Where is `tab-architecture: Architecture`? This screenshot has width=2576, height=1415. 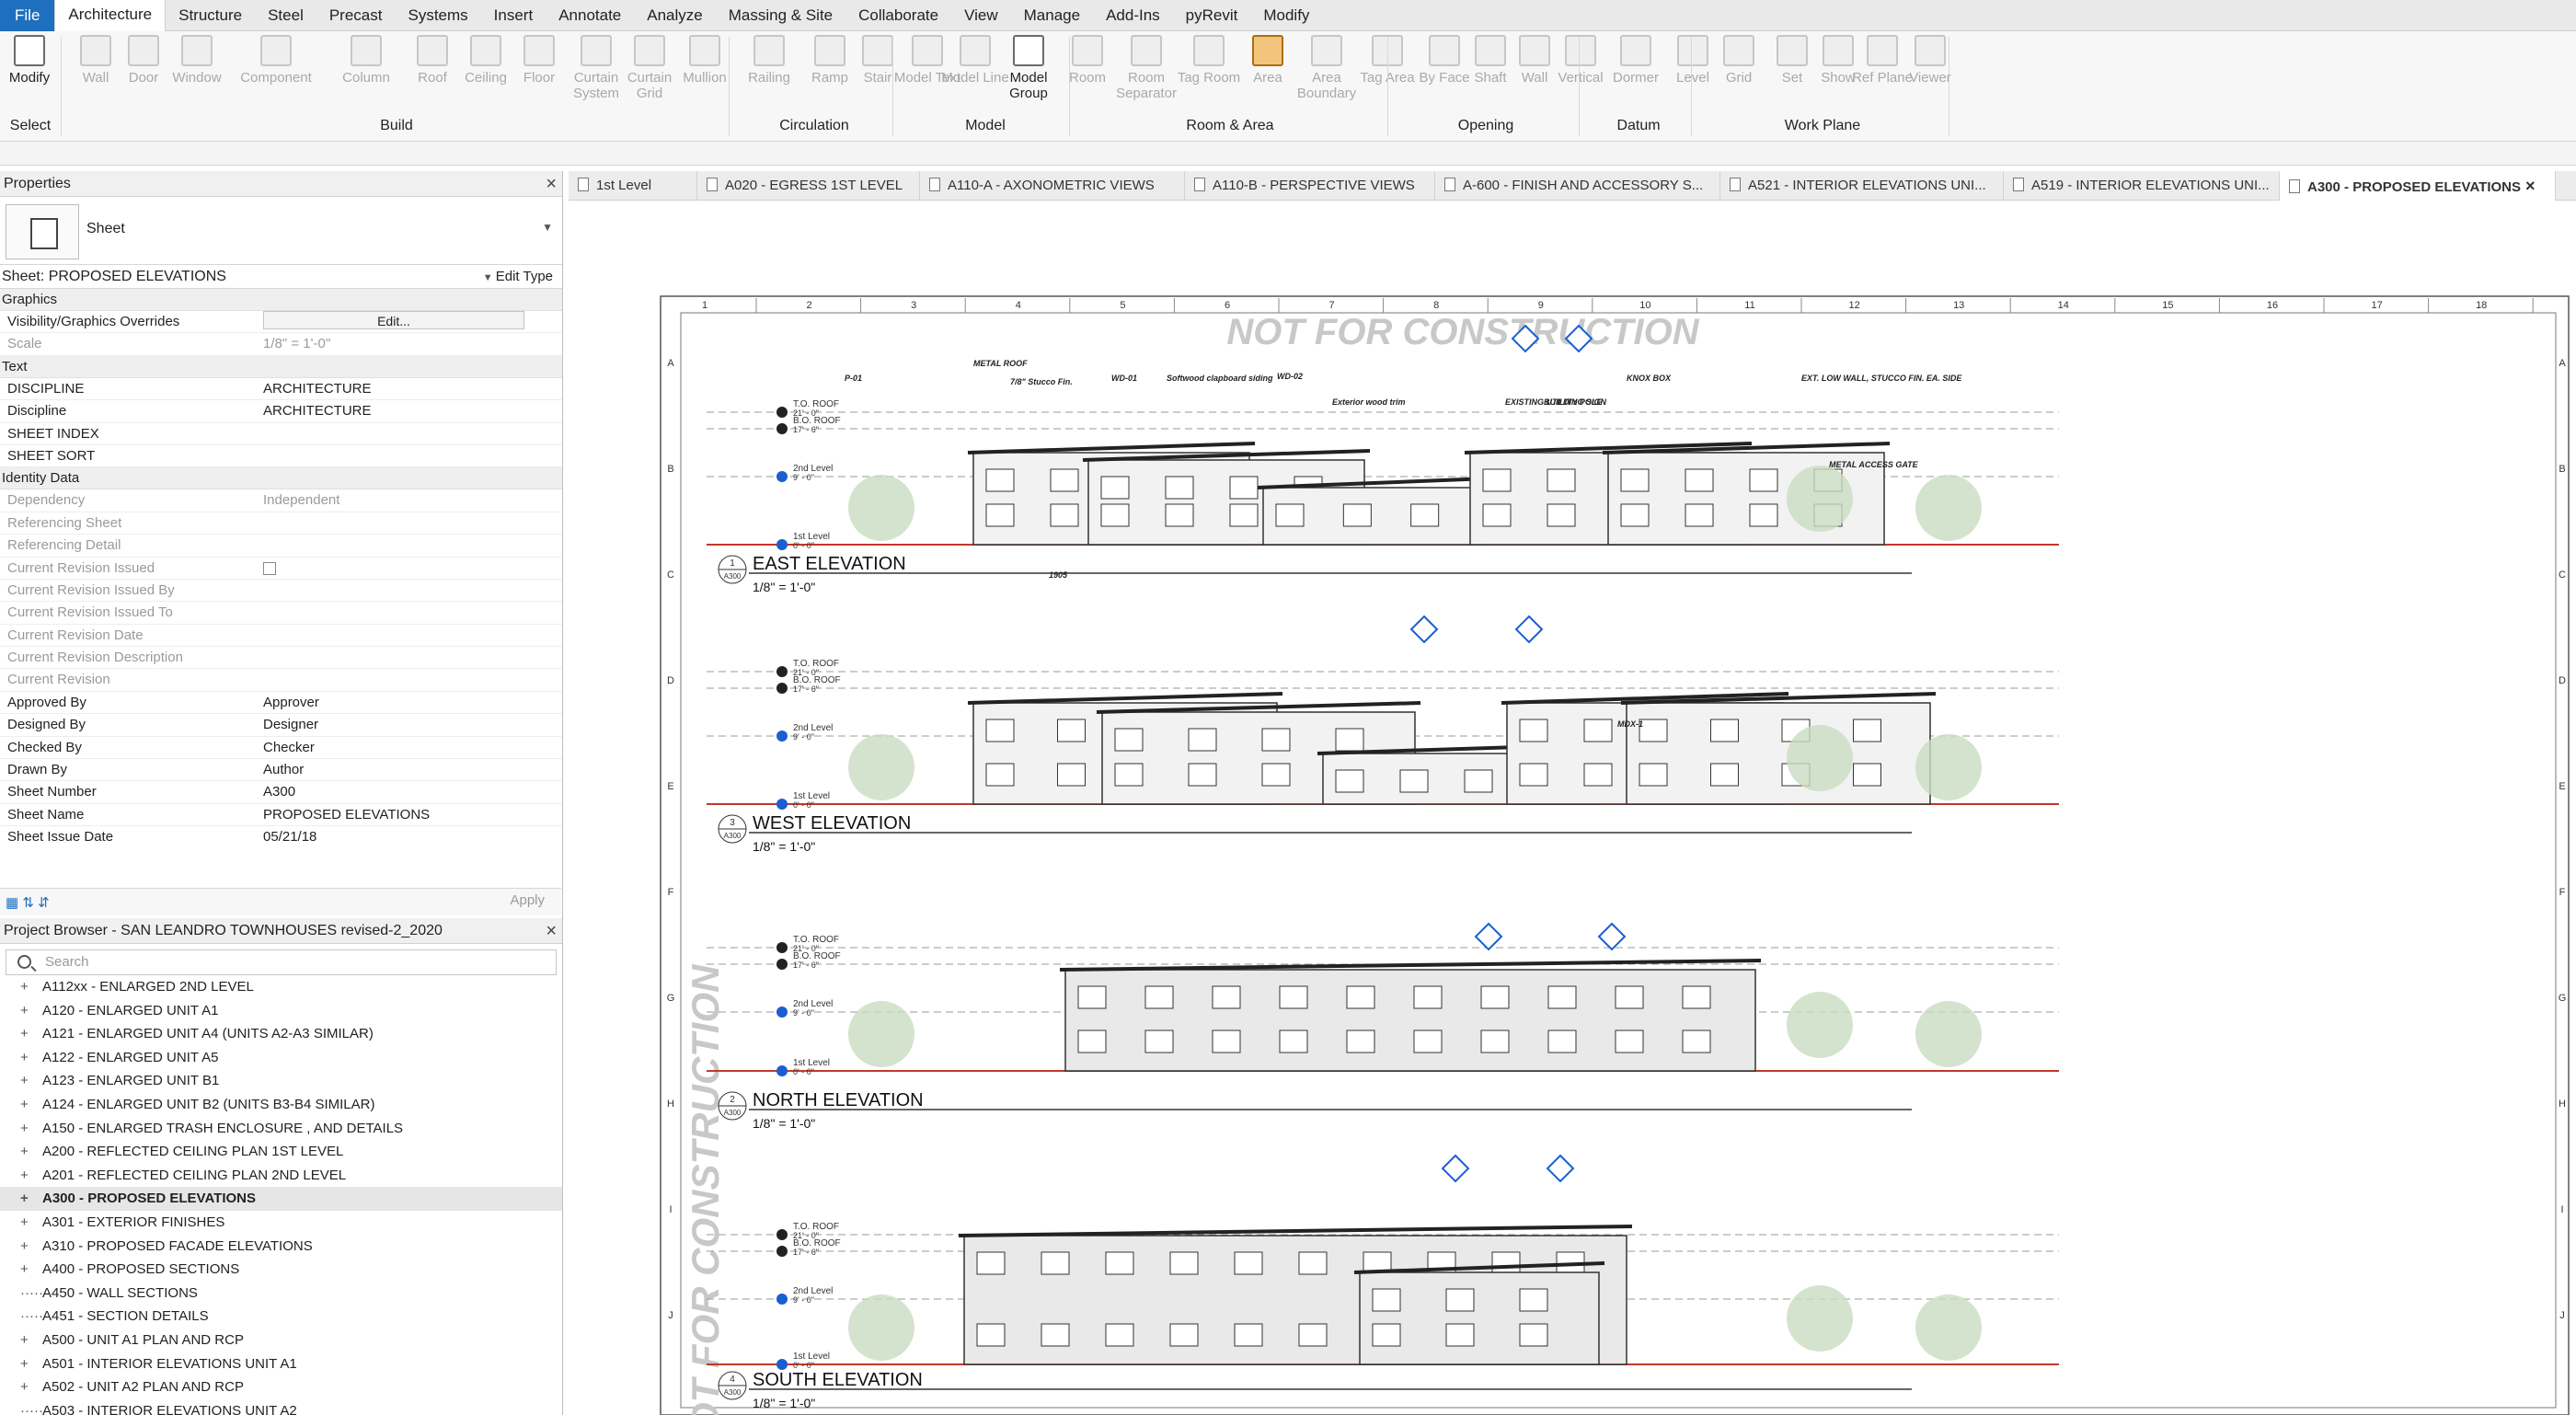
tab-architecture: Architecture is located at coordinates (110, 15).